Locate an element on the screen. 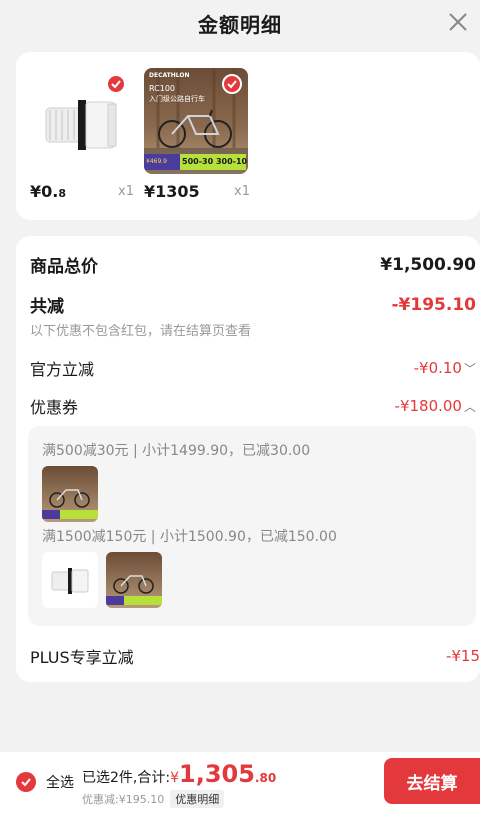 The height and width of the screenshot is (816, 480). product-item: ¥0.8 x1 is located at coordinates (81, 134).